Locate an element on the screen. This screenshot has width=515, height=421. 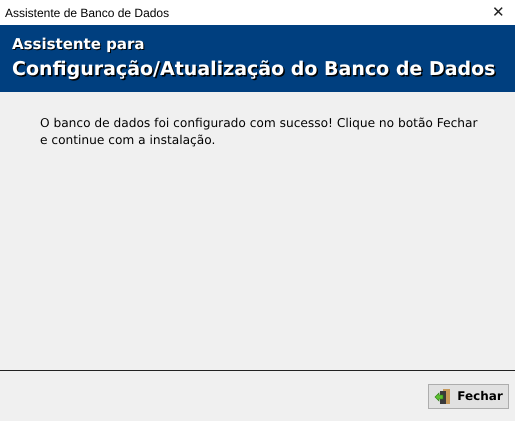
header-subtitle: Assistente para is located at coordinates (79, 44).